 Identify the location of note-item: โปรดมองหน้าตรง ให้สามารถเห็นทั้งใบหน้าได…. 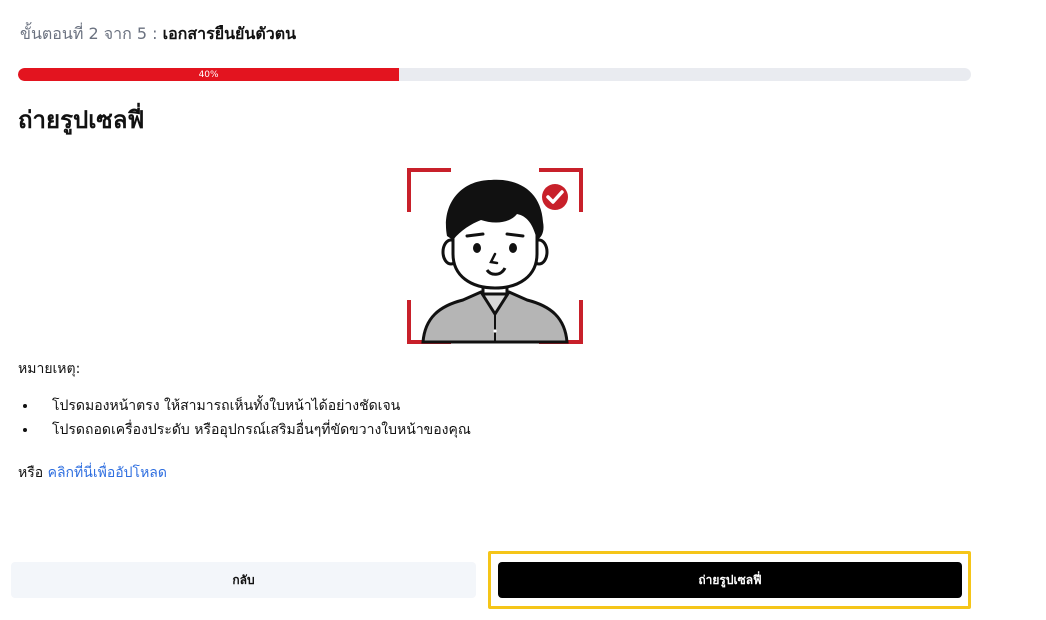
(388, 406).